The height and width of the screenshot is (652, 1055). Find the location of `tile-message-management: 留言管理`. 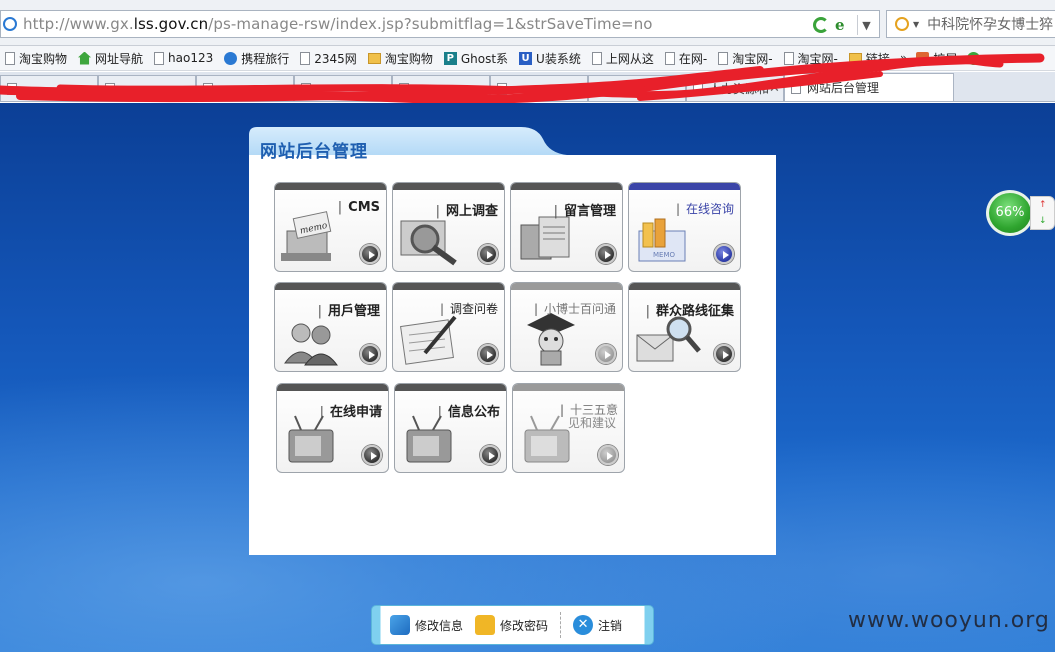

tile-message-management: 留言管理 is located at coordinates (566, 227).